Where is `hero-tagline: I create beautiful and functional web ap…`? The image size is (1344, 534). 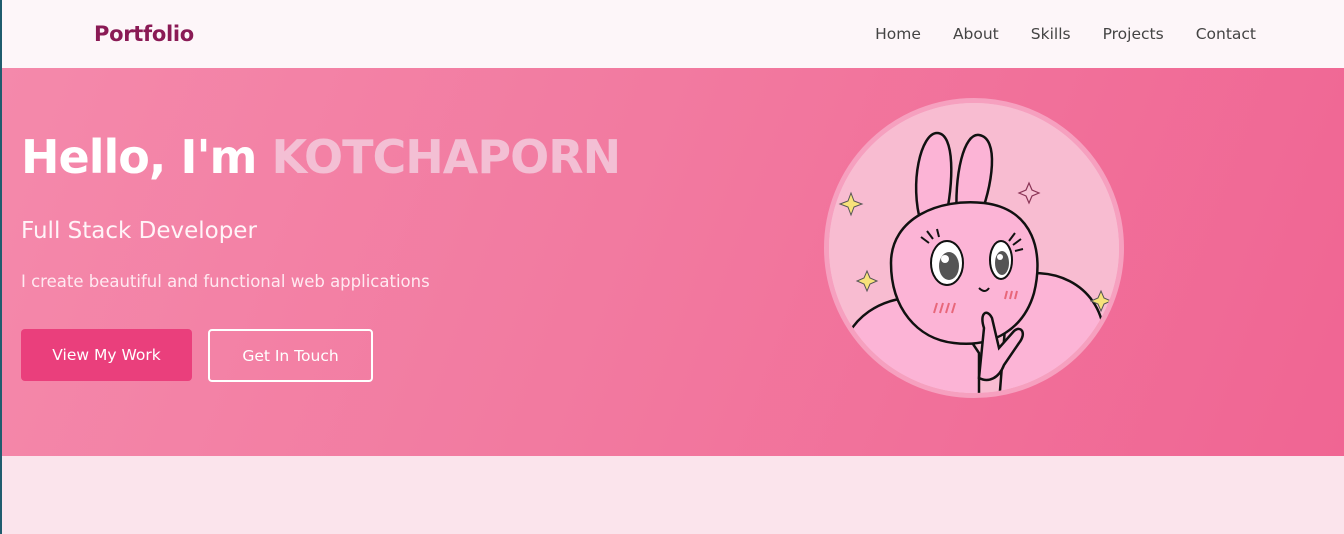 hero-tagline: I create beautiful and functional web ap… is located at coordinates (225, 281).